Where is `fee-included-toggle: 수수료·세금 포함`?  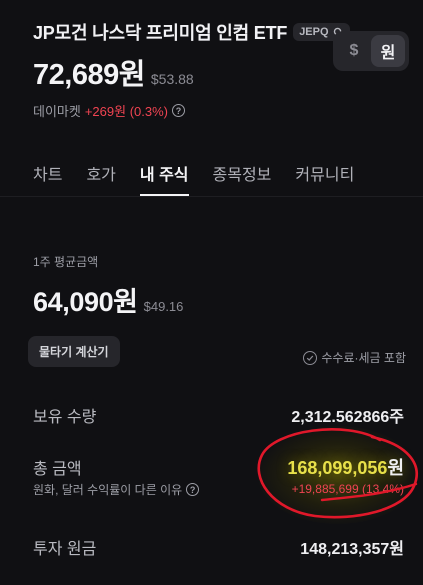 fee-included-toggle: 수수료·세금 포함 is located at coordinates (354, 357).